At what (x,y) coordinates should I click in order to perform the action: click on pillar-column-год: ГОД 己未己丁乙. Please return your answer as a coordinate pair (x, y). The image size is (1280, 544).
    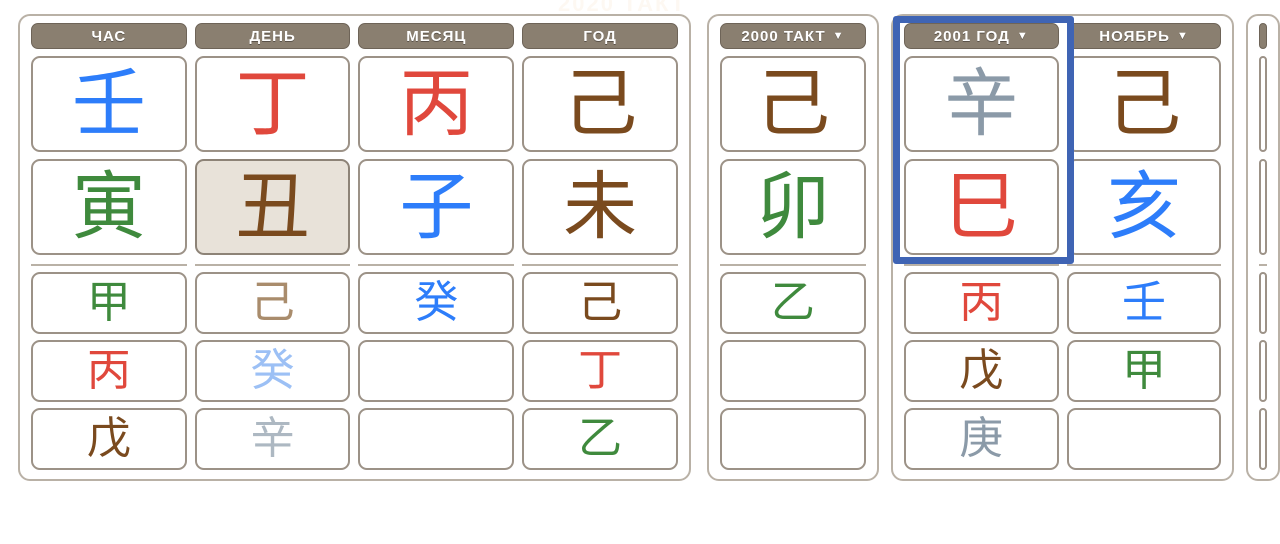
    Looking at the image, I should click on (600, 246).